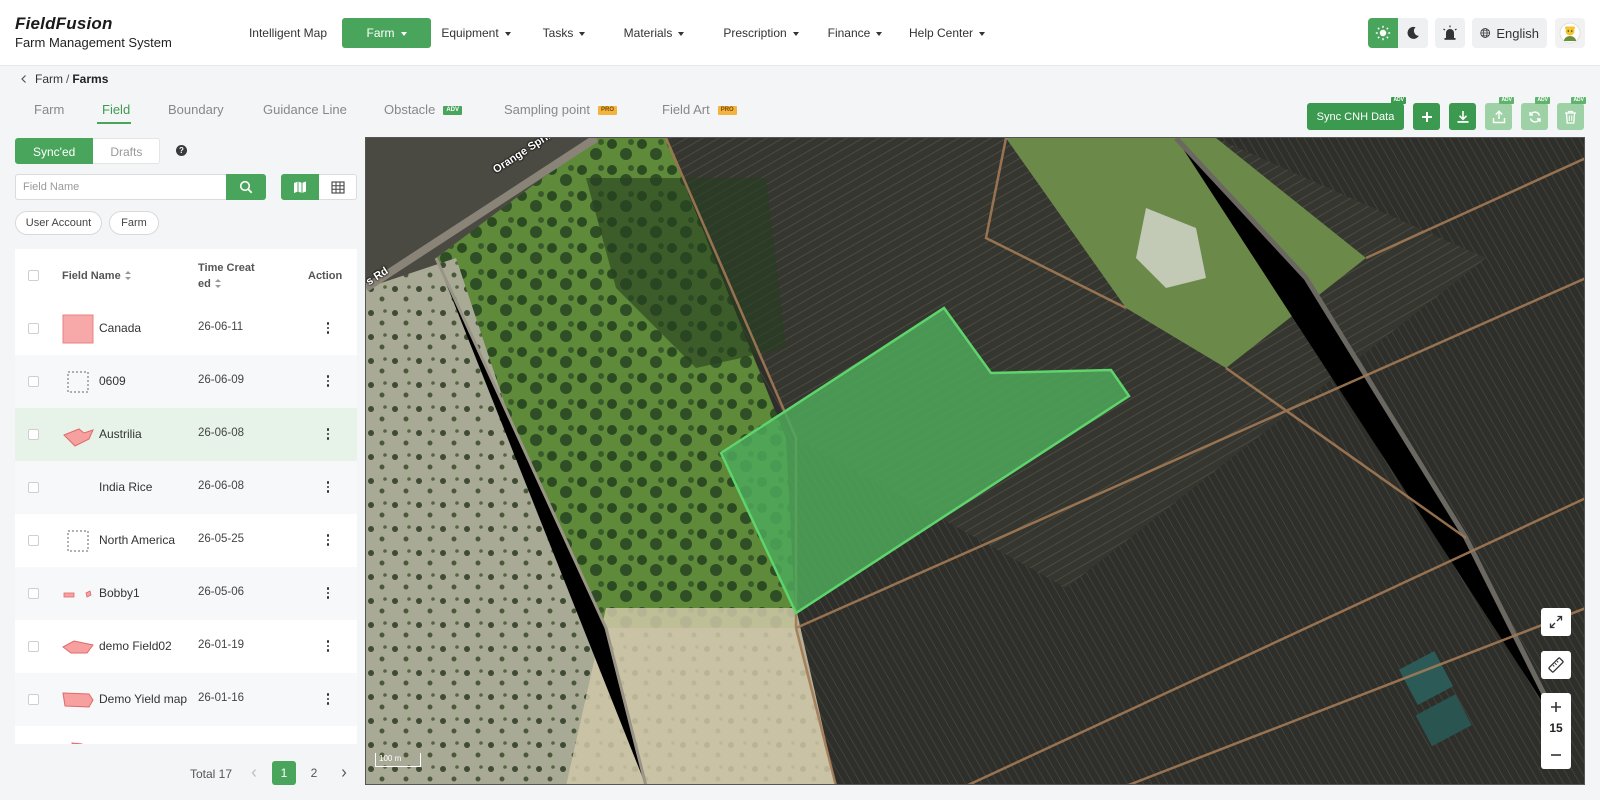 The height and width of the screenshot is (800, 1600). I want to click on table-row-partial, so click(186, 735).